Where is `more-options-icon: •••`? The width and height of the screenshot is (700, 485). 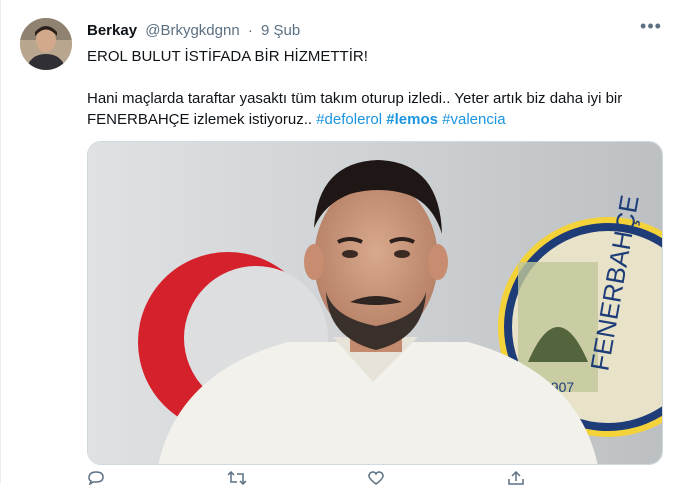
more-options-icon: ••• is located at coordinates (651, 28).